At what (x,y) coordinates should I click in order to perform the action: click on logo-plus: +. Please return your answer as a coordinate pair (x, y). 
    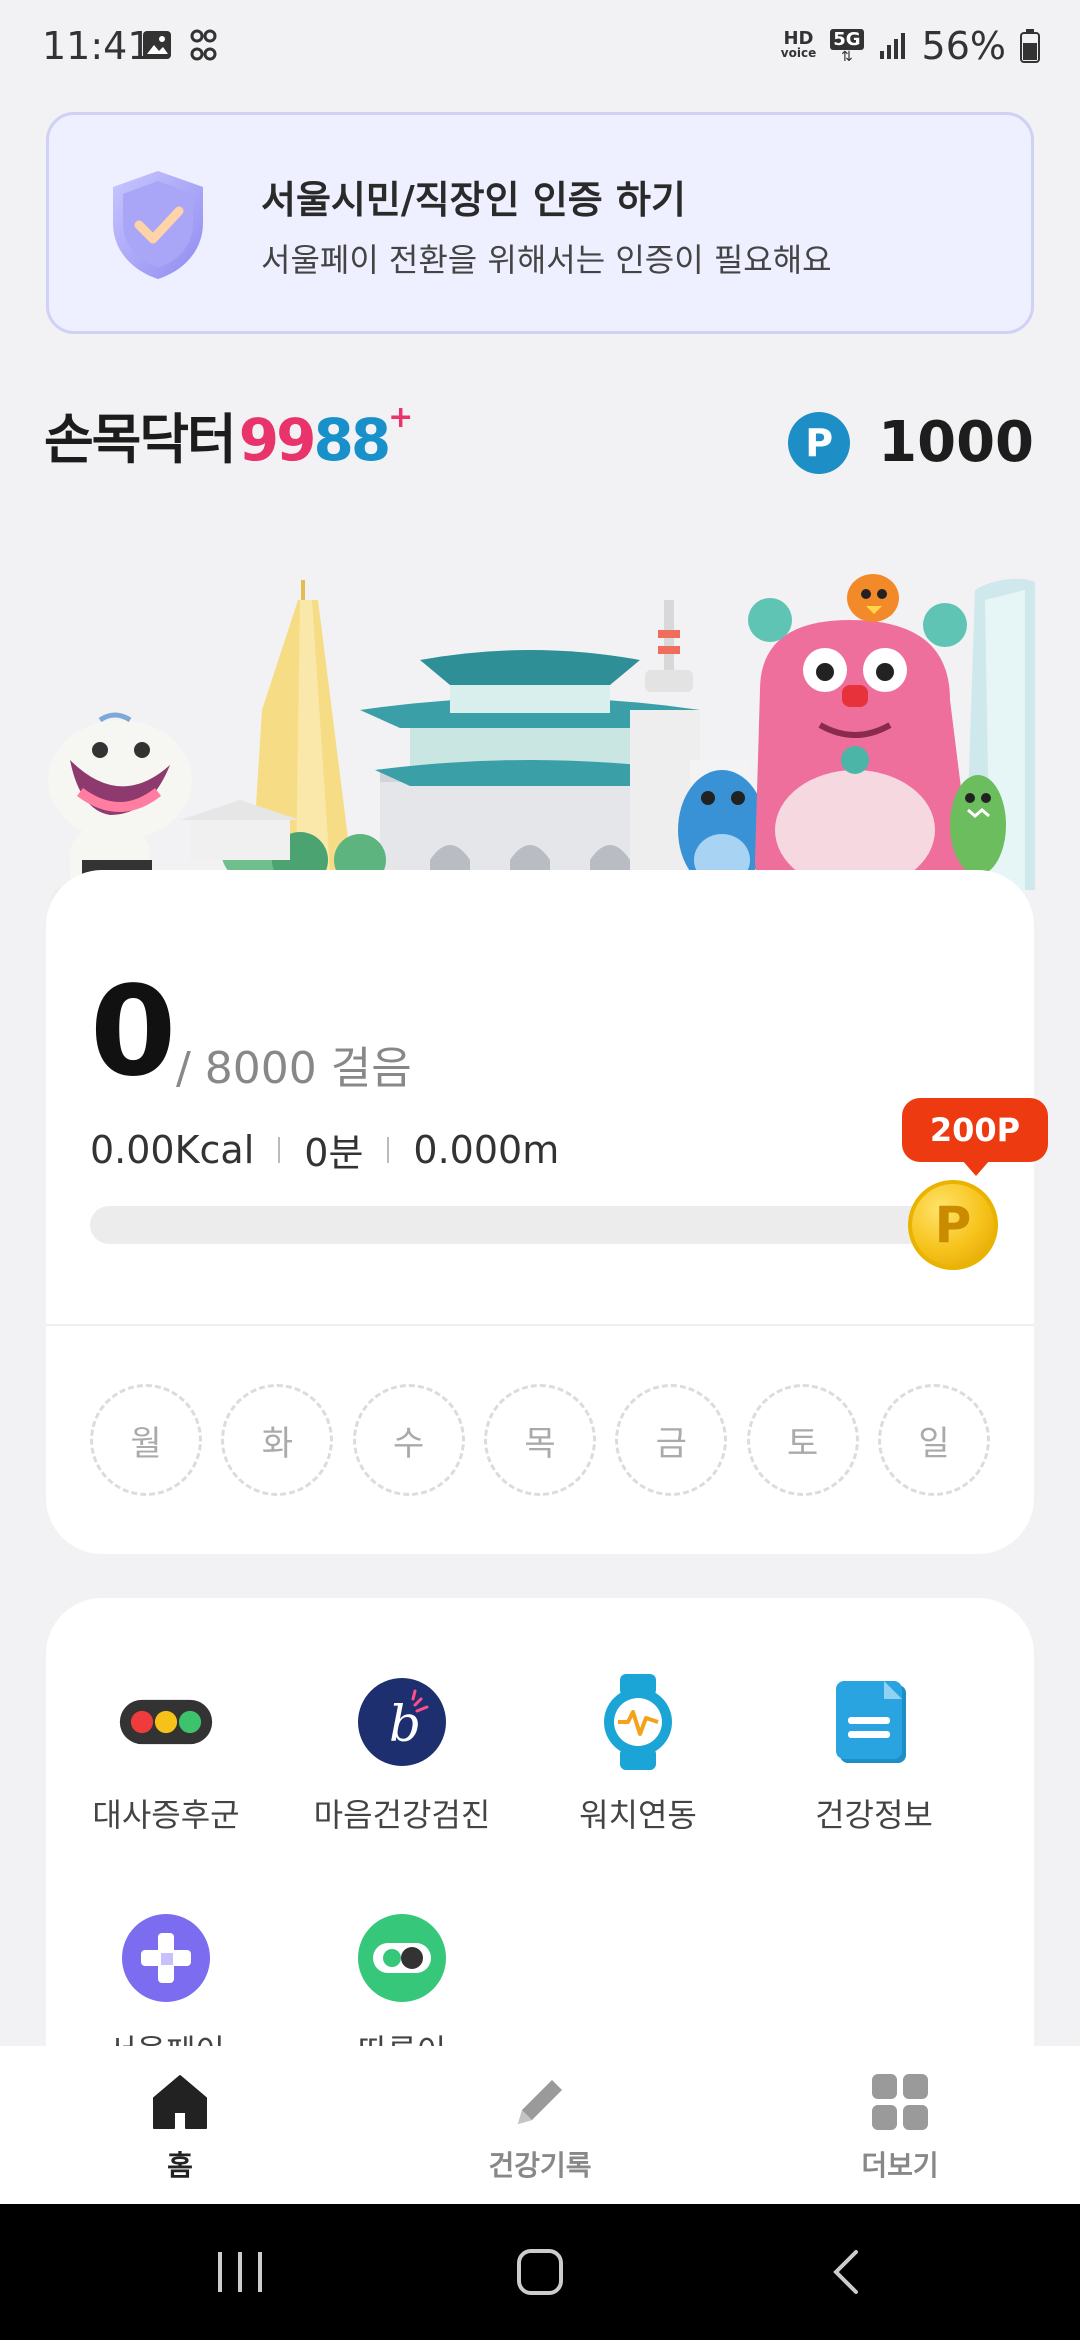
    Looking at the image, I should click on (401, 417).